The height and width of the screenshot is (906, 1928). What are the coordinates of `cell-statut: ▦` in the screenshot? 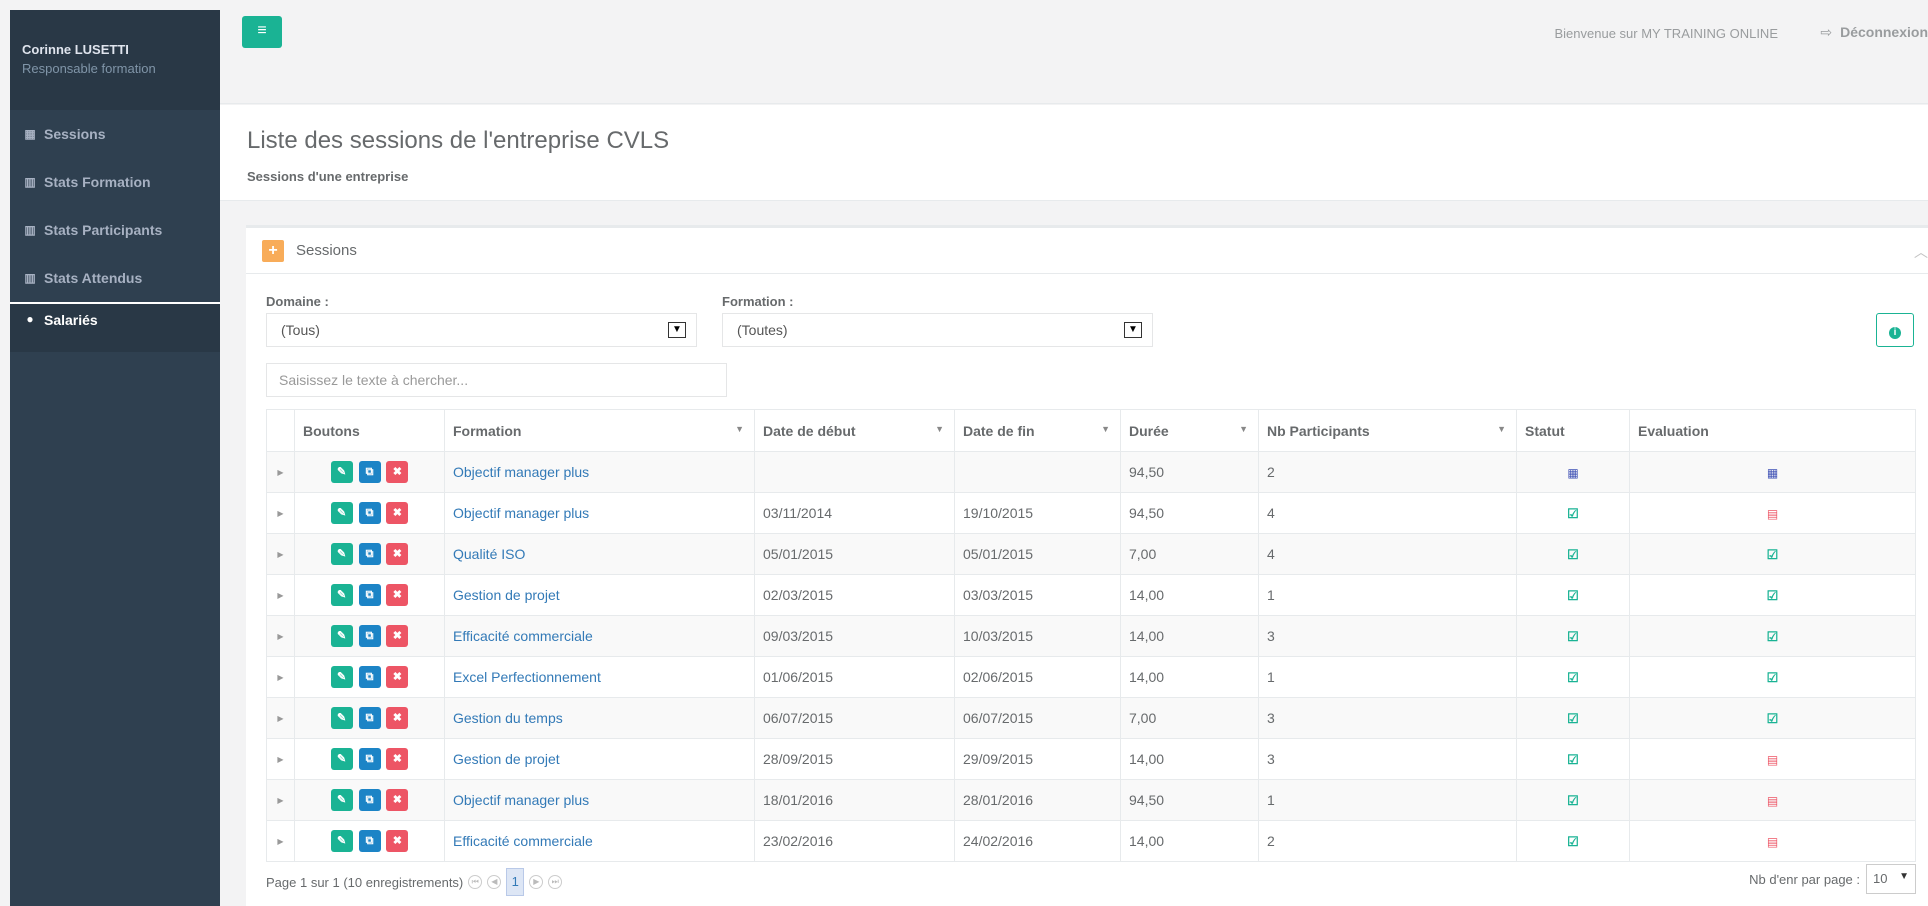 It's located at (1573, 472).